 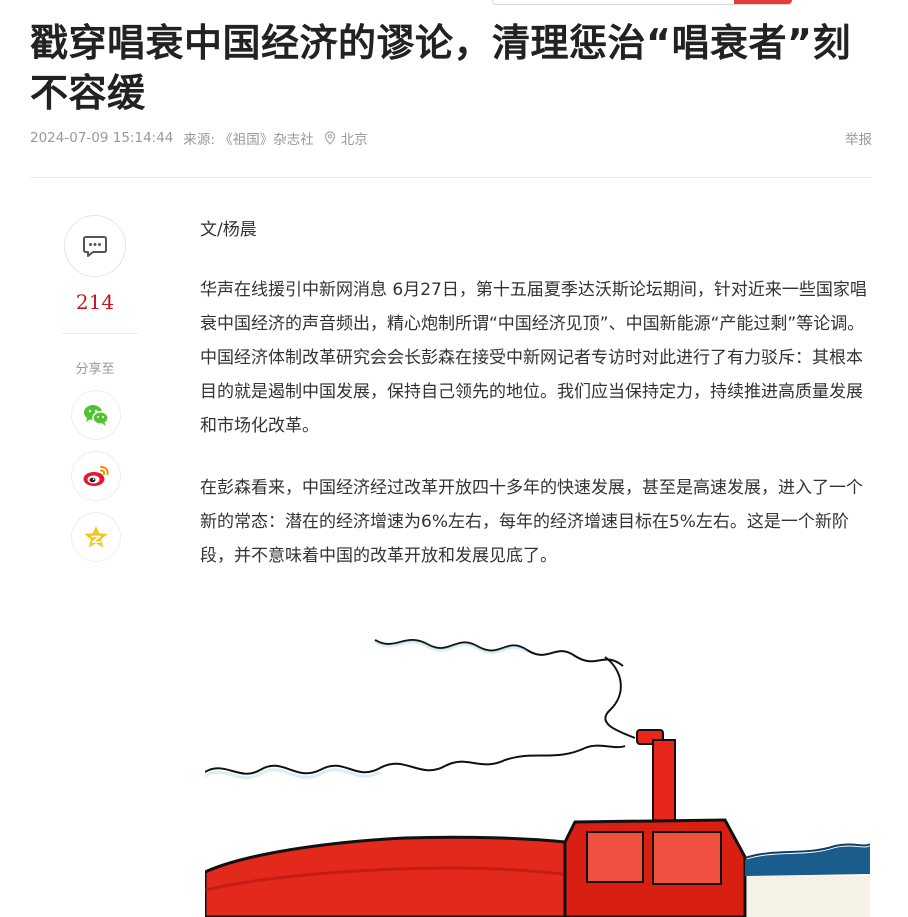 I want to click on location: 北京, so click(x=351, y=138).